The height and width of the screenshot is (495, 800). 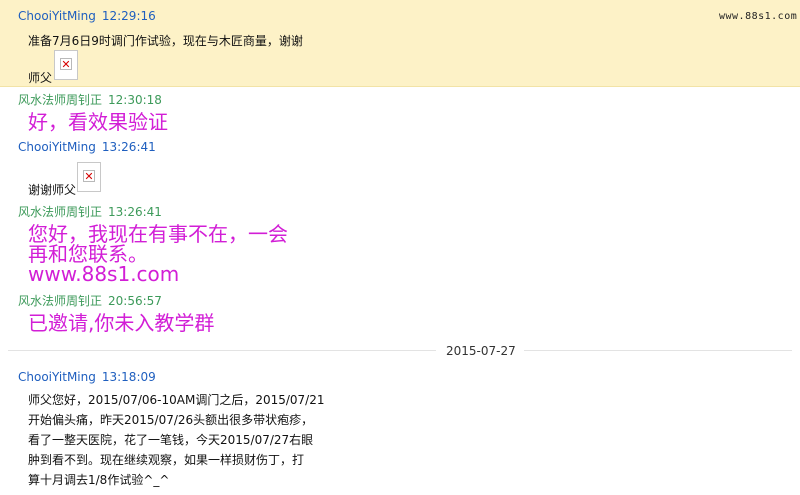 What do you see at coordinates (135, 100) in the screenshot?
I see `timestamp: 12:30:18` at bounding box center [135, 100].